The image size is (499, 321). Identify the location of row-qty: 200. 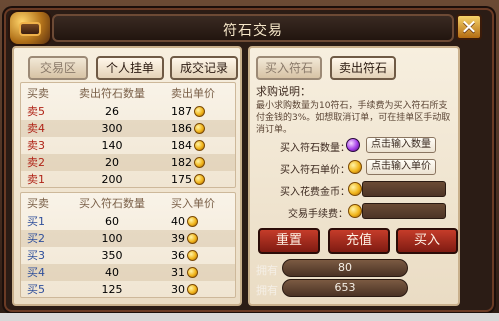
(112, 179).